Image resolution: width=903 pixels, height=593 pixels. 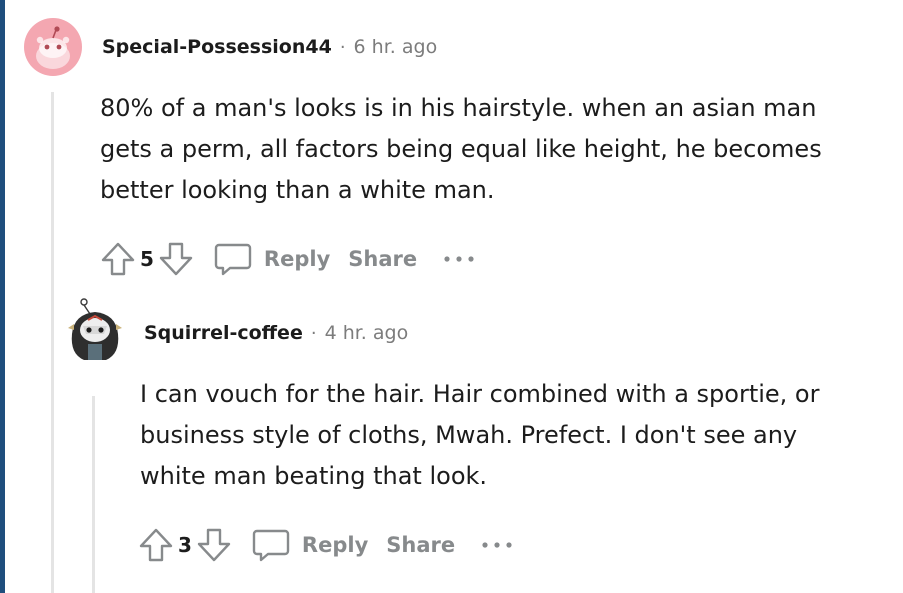 I want to click on comment-header: Squirrel-coffee · 4 hr. ago, so click(x=481, y=330).